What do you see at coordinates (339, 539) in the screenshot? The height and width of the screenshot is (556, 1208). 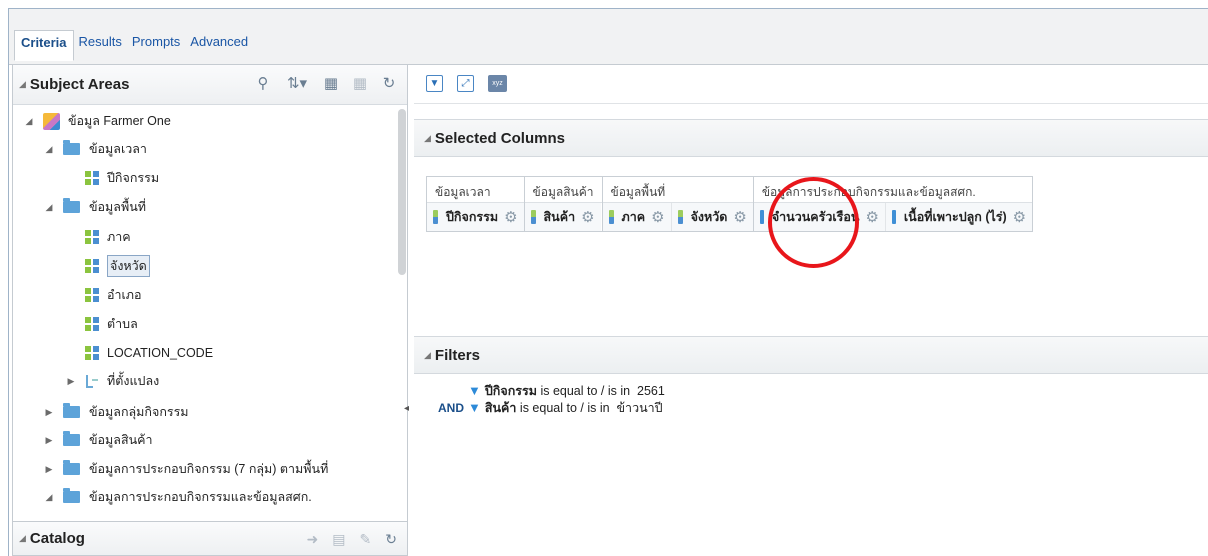 I see `copy-icon: ▤` at bounding box center [339, 539].